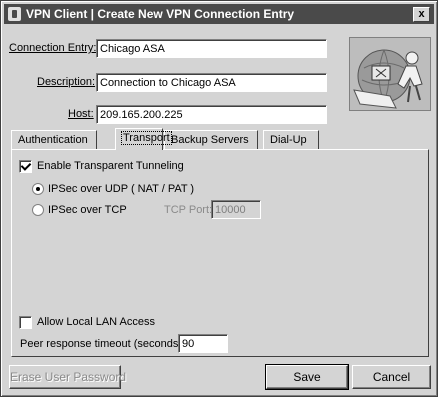  What do you see at coordinates (188, 210) in the screenshot?
I see `tcp-port-label: TCP Port:` at bounding box center [188, 210].